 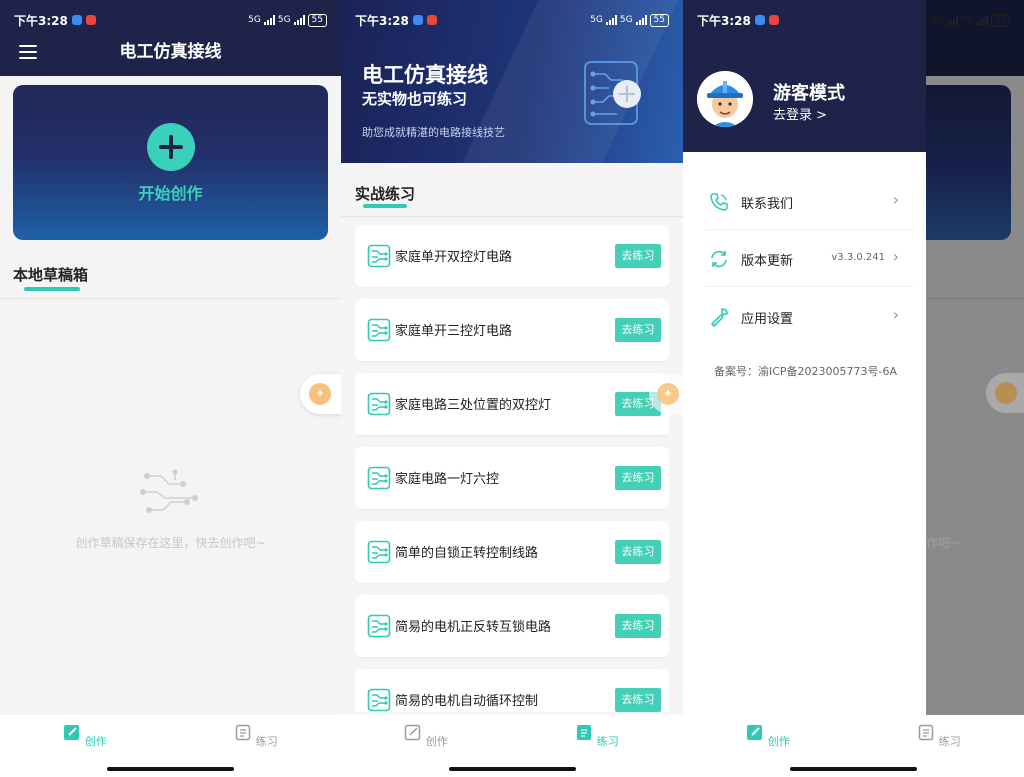 I want to click on refresh-icon, so click(x=719, y=259).